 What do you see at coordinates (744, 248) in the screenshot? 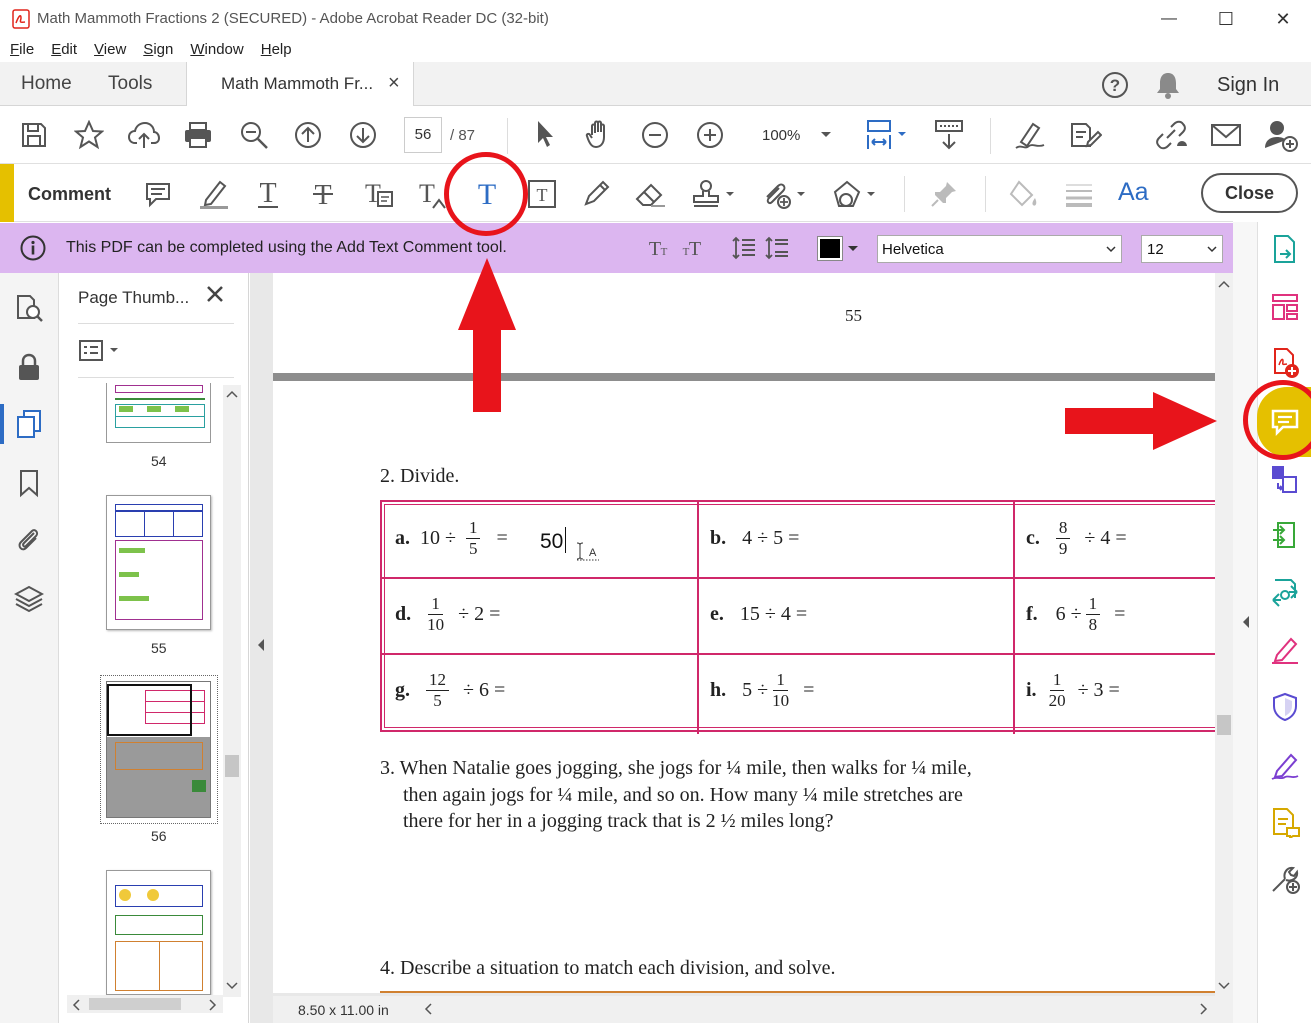
I see `line-spacing-icon` at bounding box center [744, 248].